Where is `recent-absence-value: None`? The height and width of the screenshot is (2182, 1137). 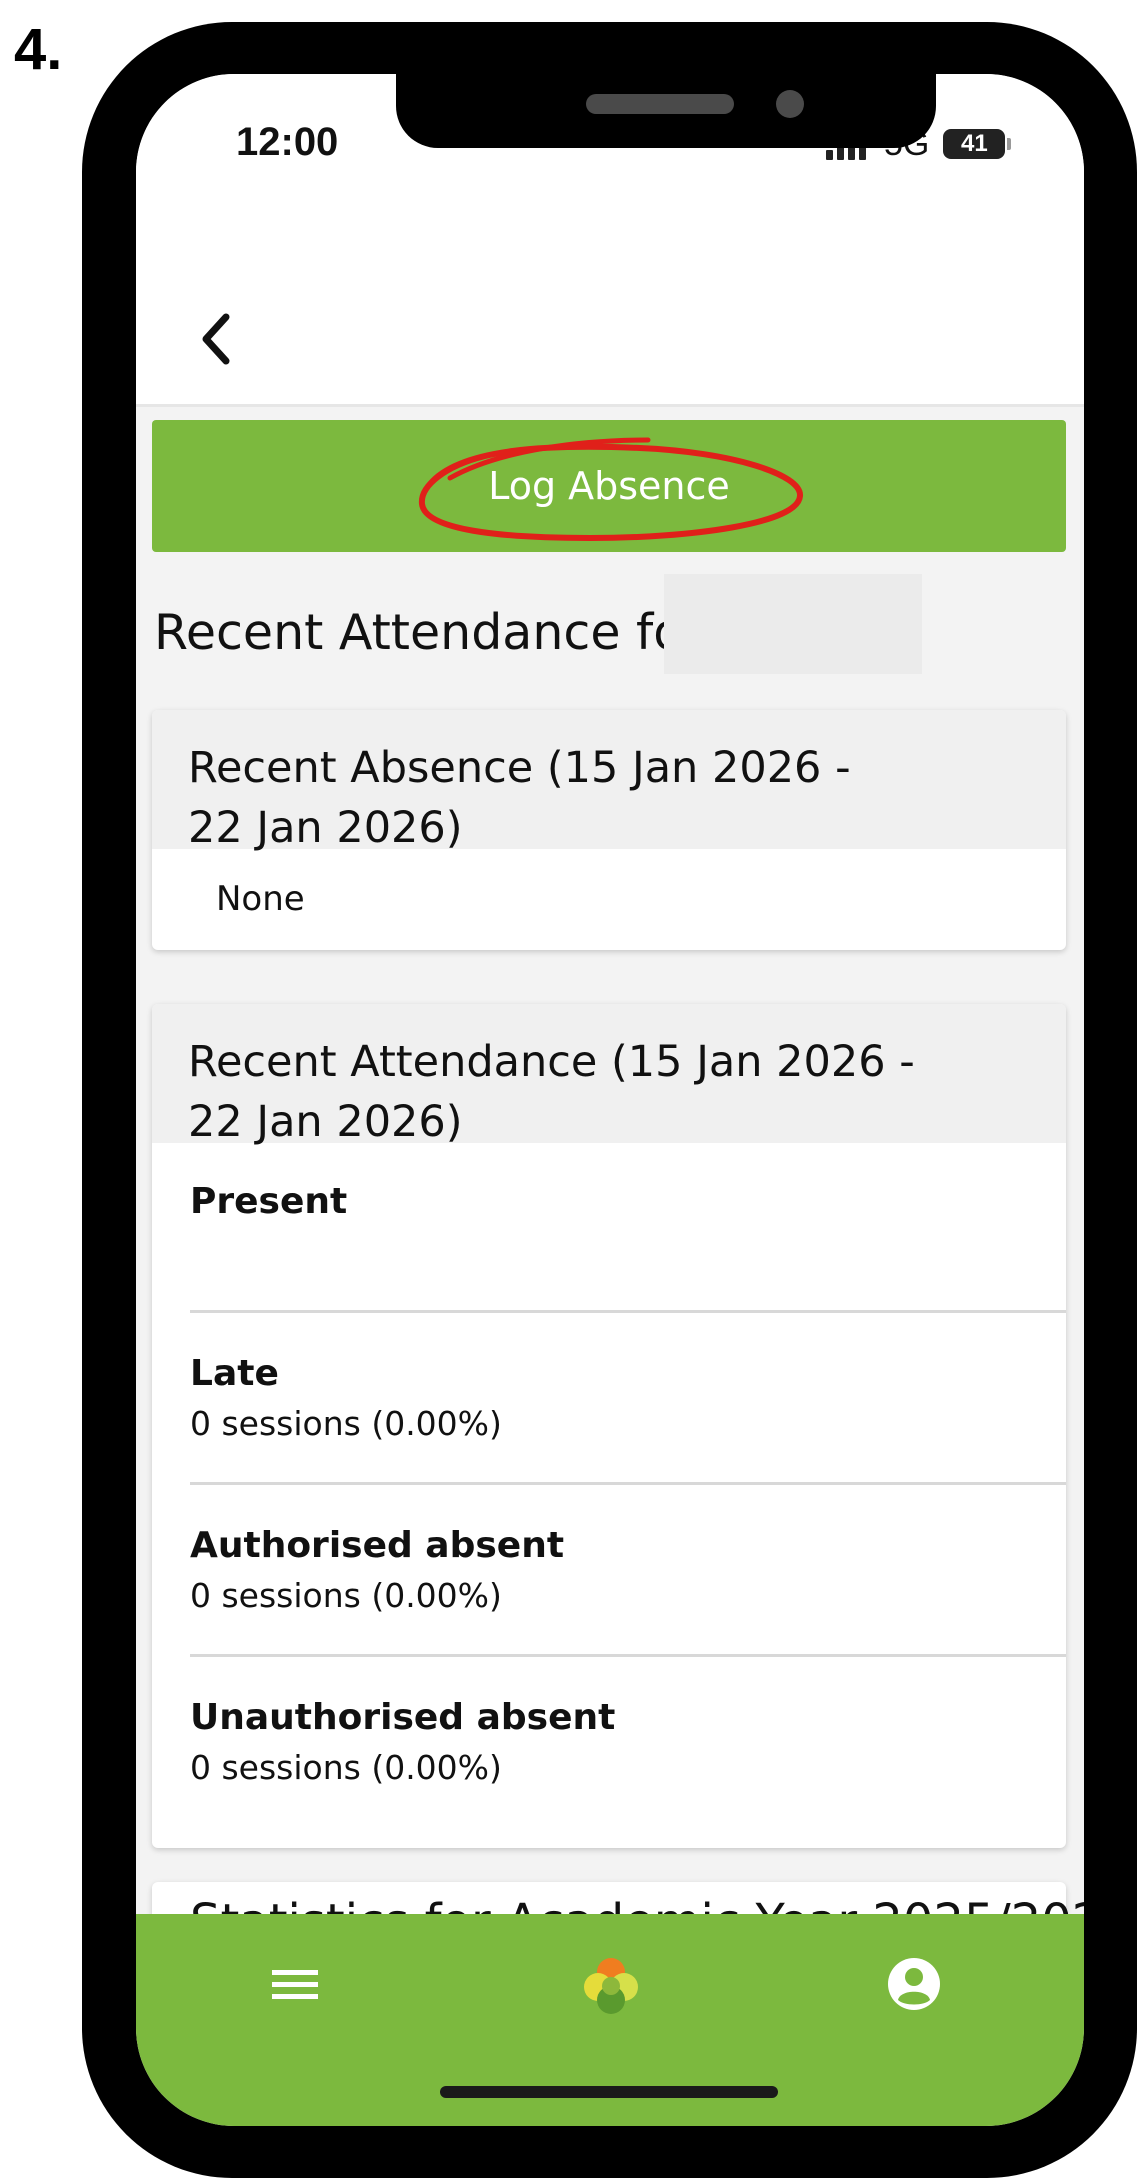
recent-absence-value: None is located at coordinates (260, 899).